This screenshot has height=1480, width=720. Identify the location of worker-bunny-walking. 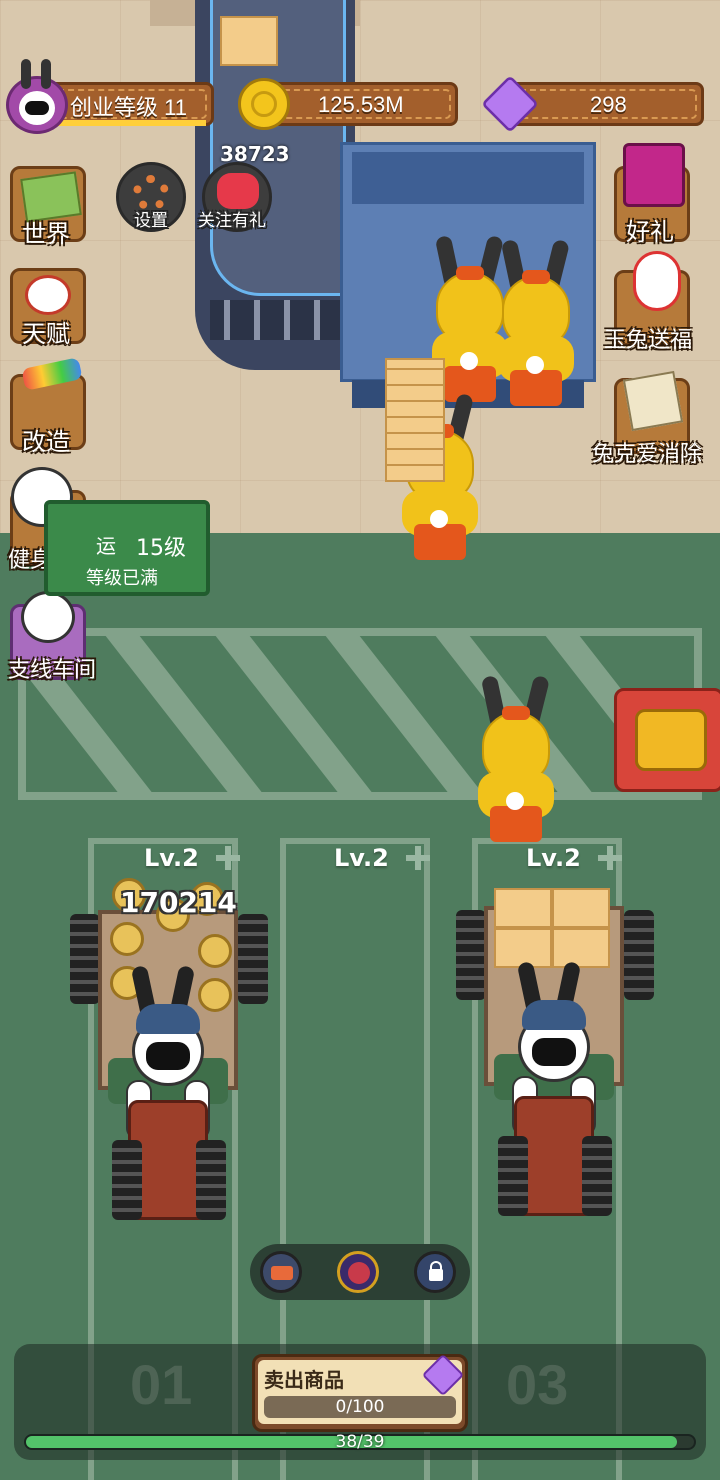
(516, 760).